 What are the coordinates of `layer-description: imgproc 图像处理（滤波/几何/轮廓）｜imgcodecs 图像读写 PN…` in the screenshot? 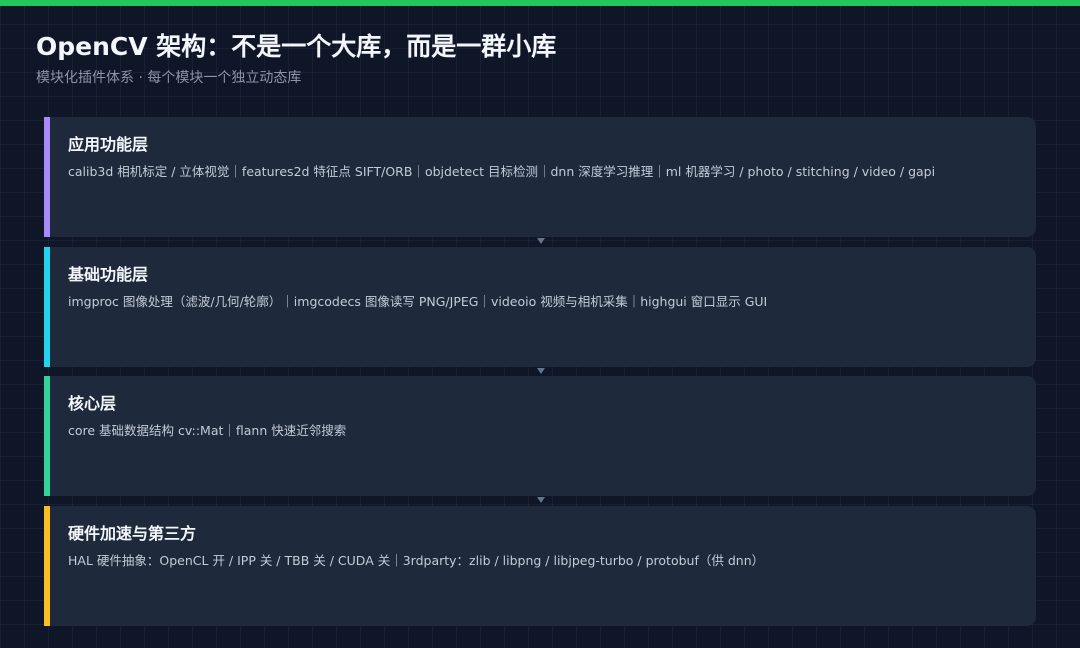 It's located at (418, 301).